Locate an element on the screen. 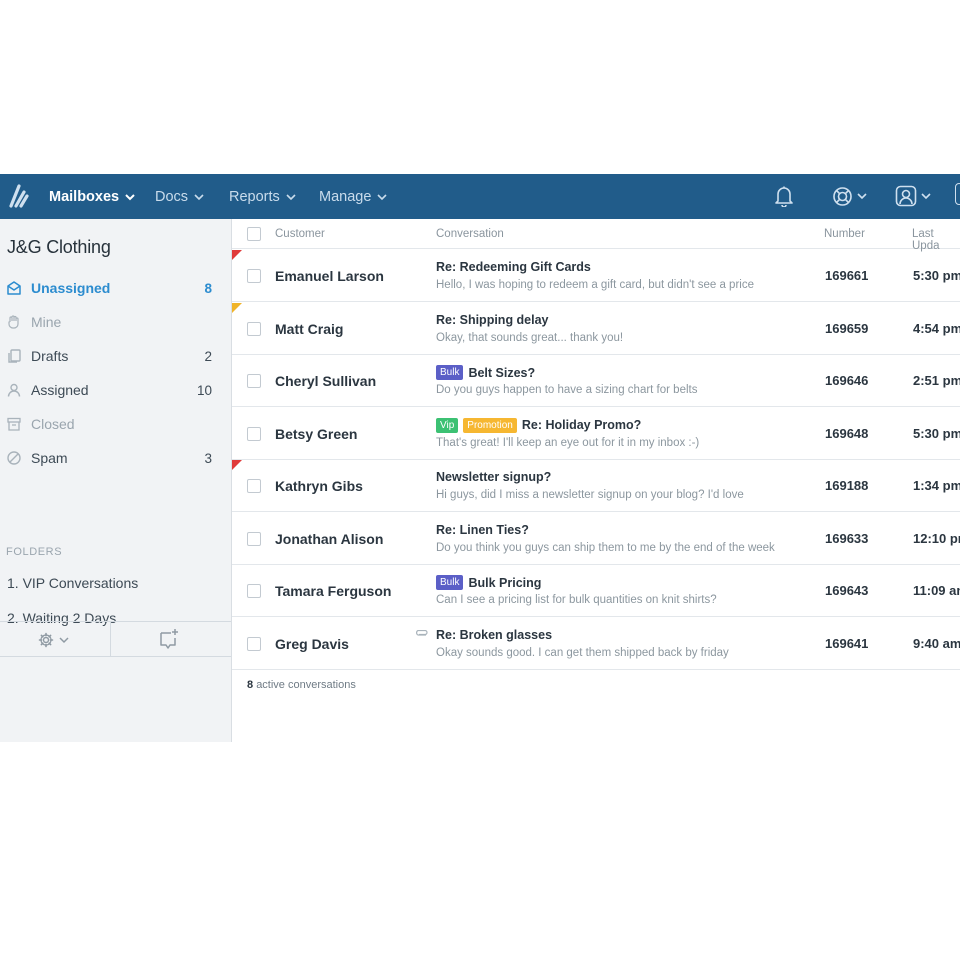 This screenshot has width=960, height=960. column-header-customer: Customer is located at coordinates (300, 234).